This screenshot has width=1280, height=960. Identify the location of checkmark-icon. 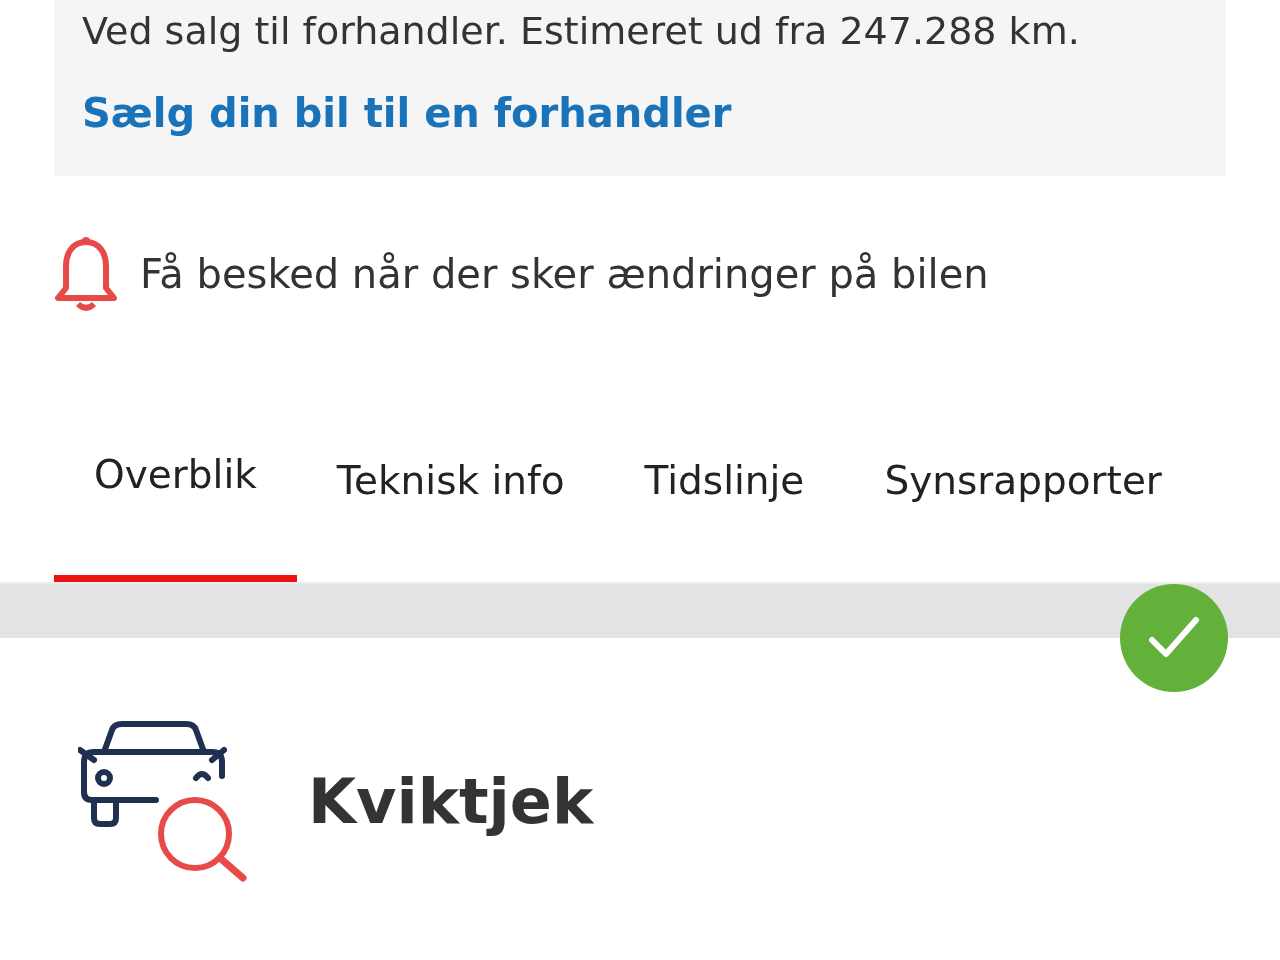
(1174, 638).